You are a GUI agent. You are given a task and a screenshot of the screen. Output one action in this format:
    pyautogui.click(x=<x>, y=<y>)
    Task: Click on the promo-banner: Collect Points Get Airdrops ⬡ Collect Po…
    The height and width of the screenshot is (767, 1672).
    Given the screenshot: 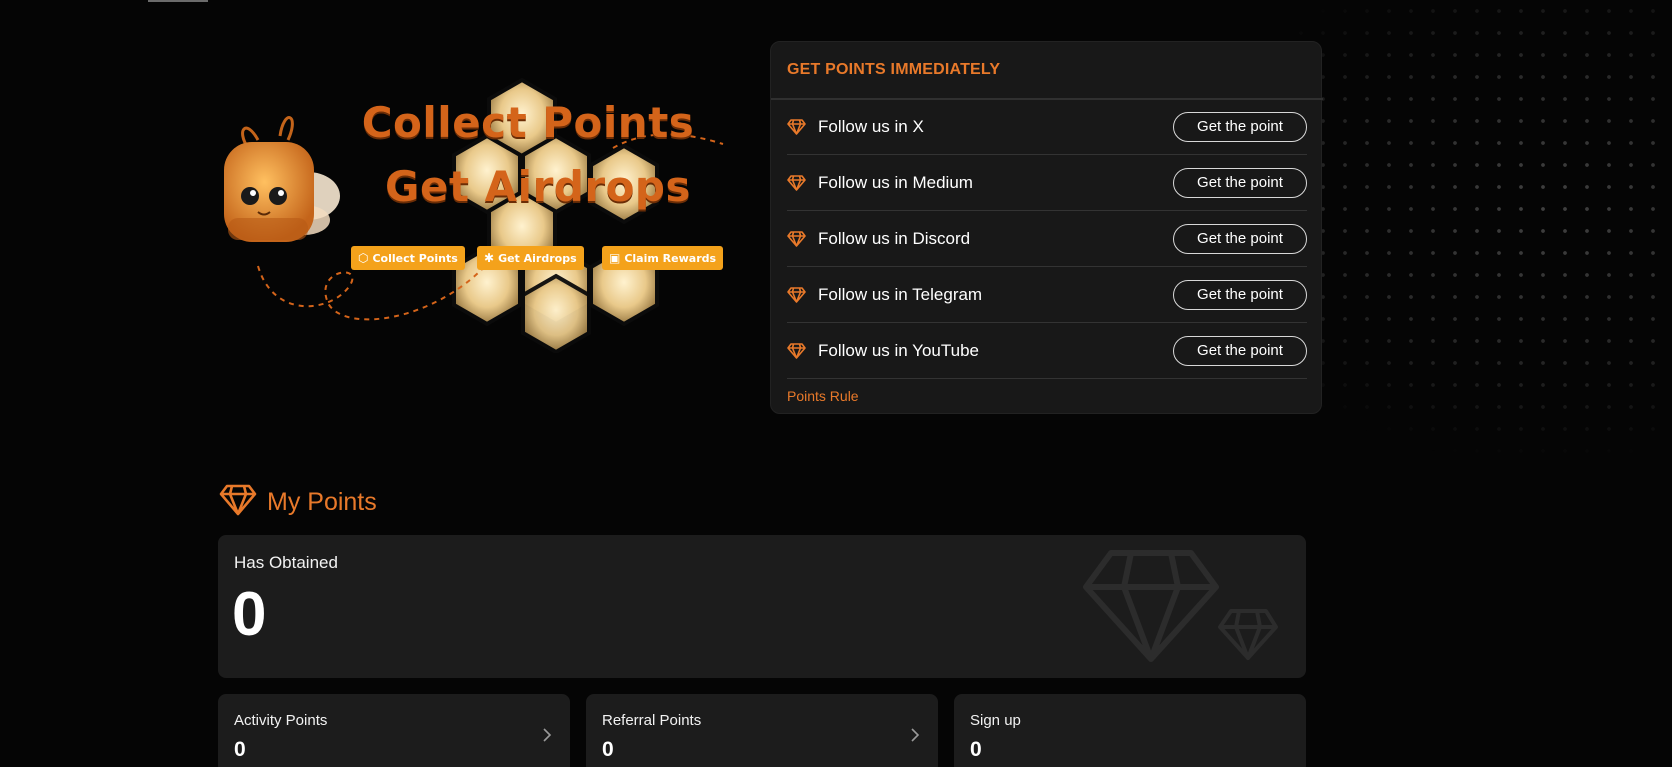 What is the action you would take?
    pyautogui.click(x=473, y=215)
    